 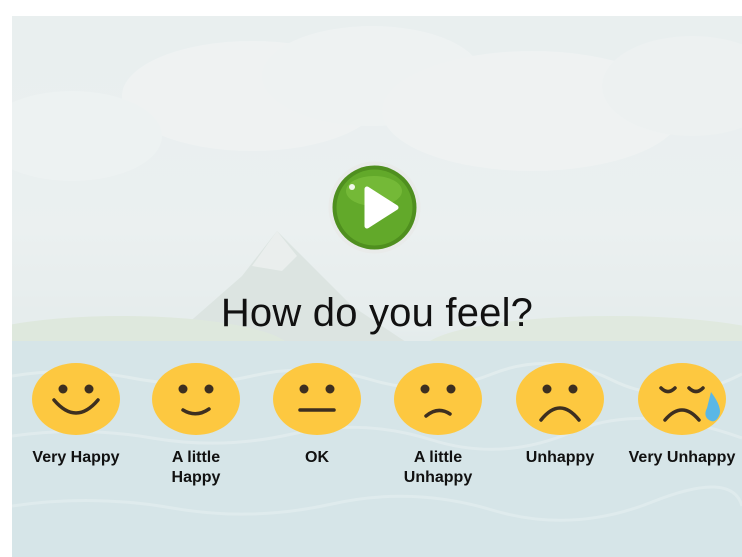 I want to click on a-little-happy-face-icon, so click(x=196, y=399).